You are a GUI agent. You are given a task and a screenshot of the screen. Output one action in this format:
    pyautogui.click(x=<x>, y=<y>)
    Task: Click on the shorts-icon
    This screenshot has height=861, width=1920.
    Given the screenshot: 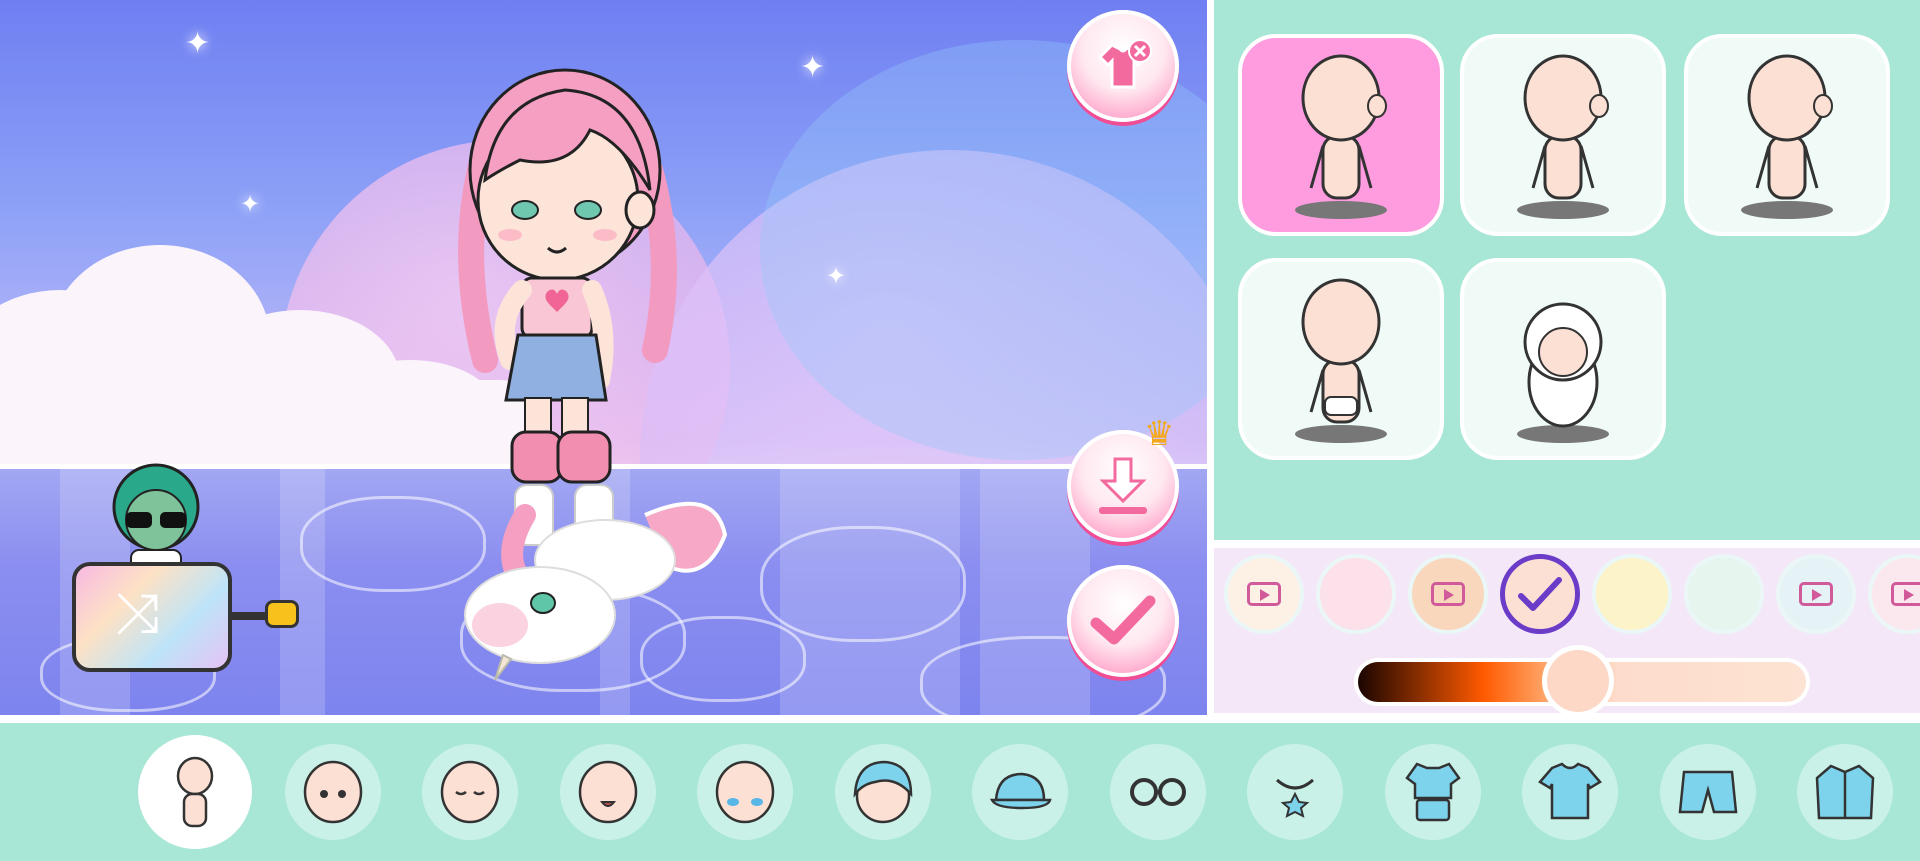 What is the action you would take?
    pyautogui.click(x=1707, y=792)
    